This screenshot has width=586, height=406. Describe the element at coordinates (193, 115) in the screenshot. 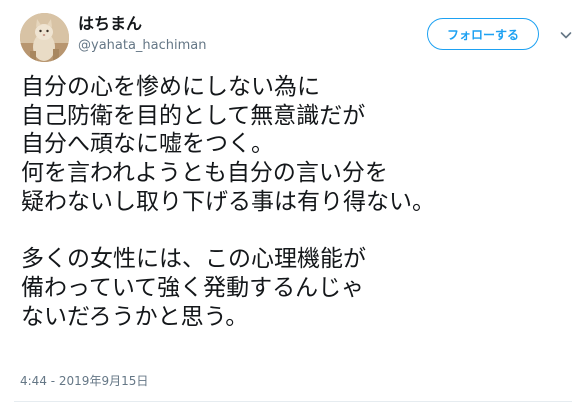

I see `tweet-text-line: 自己防衛を目的として無意識だが` at that location.